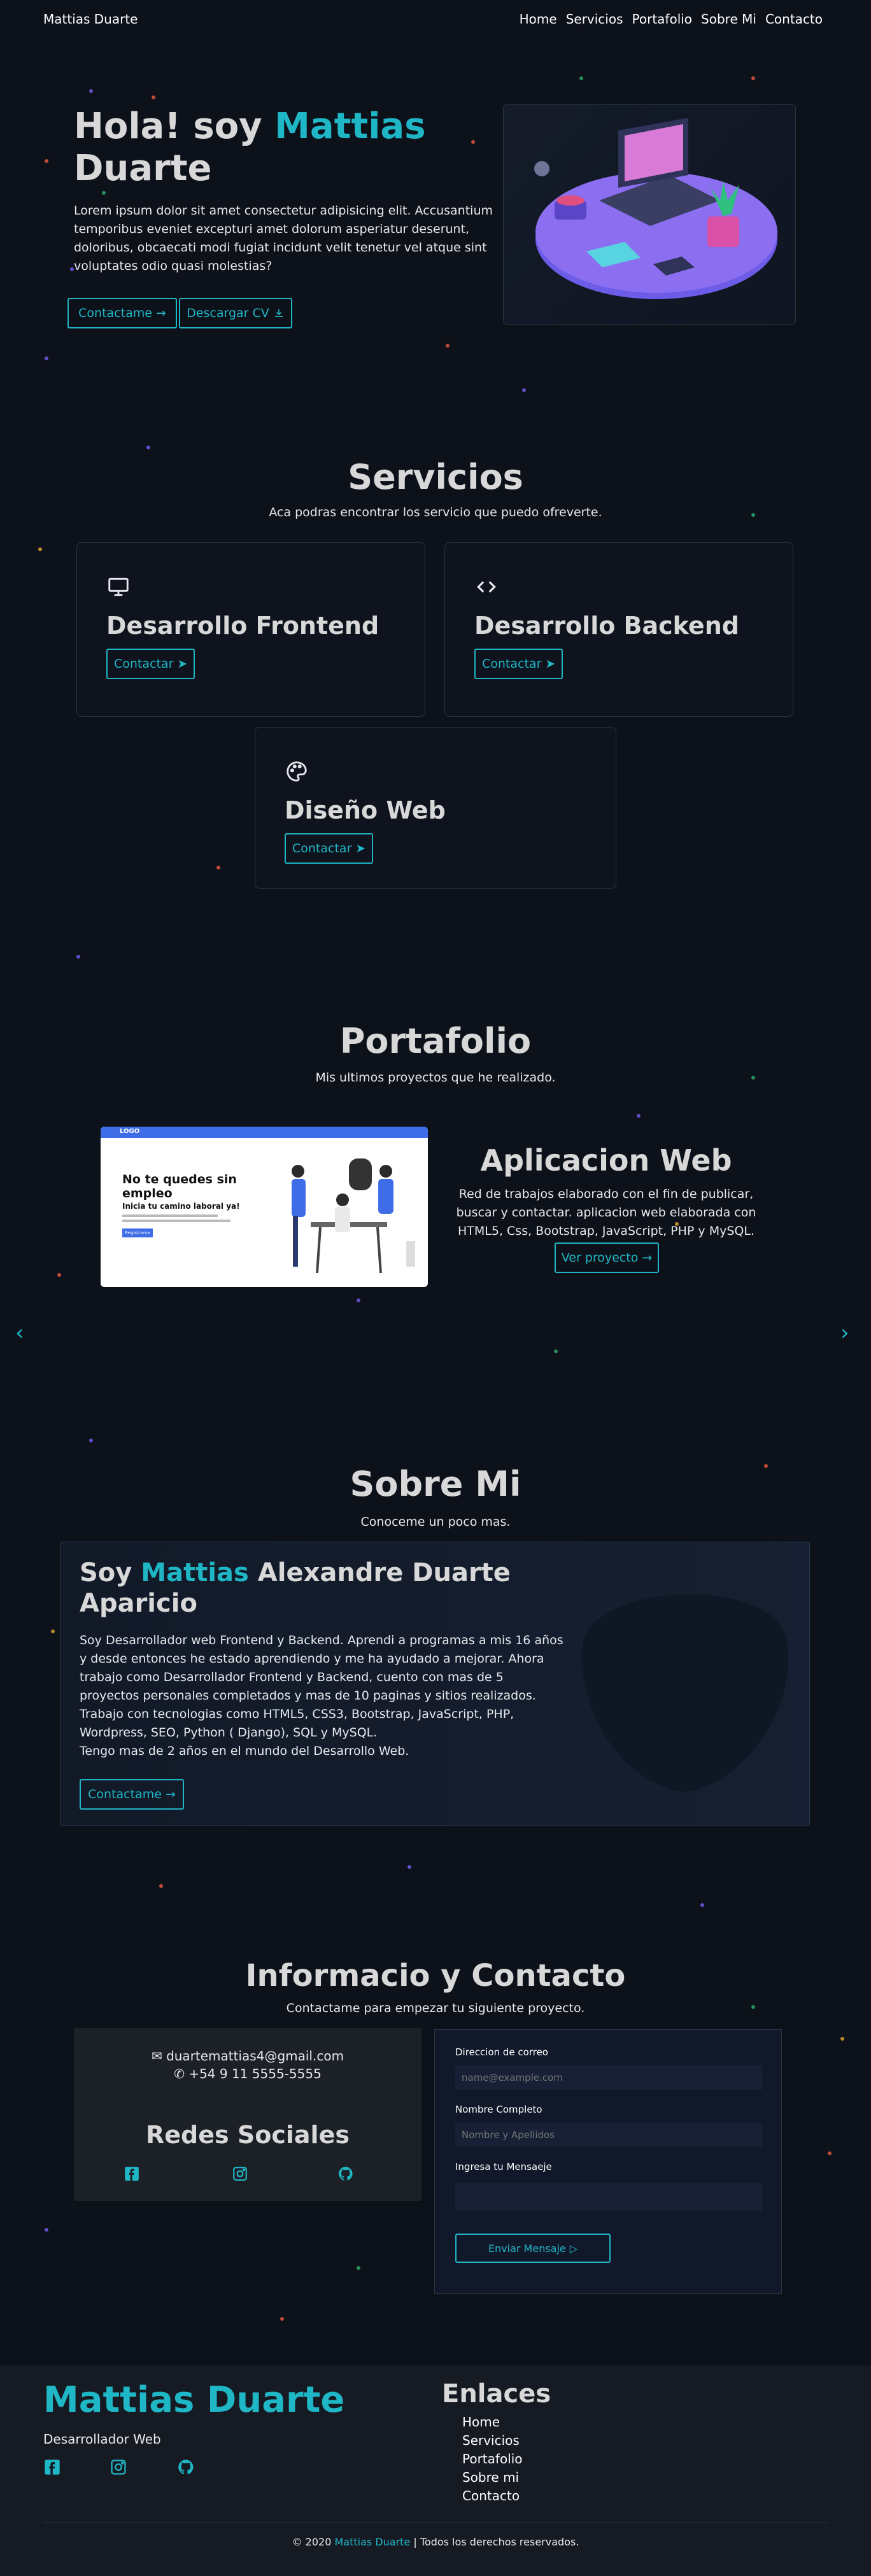 The image size is (871, 2576). What do you see at coordinates (102, 2440) in the screenshot?
I see `footer-role: Desarrollador Web` at bounding box center [102, 2440].